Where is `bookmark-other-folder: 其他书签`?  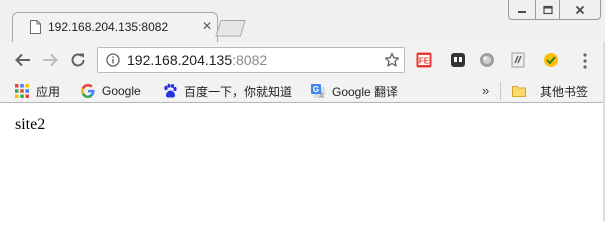 bookmark-other-folder: 其他书签 is located at coordinates (549, 91).